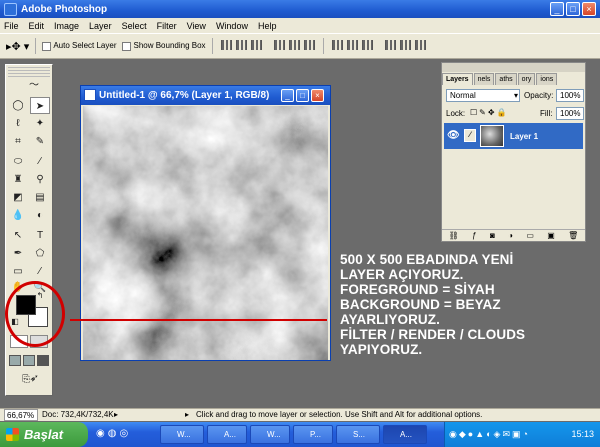  Describe the element at coordinates (570, 95) in the screenshot. I see `opacity-input: 100%` at that location.